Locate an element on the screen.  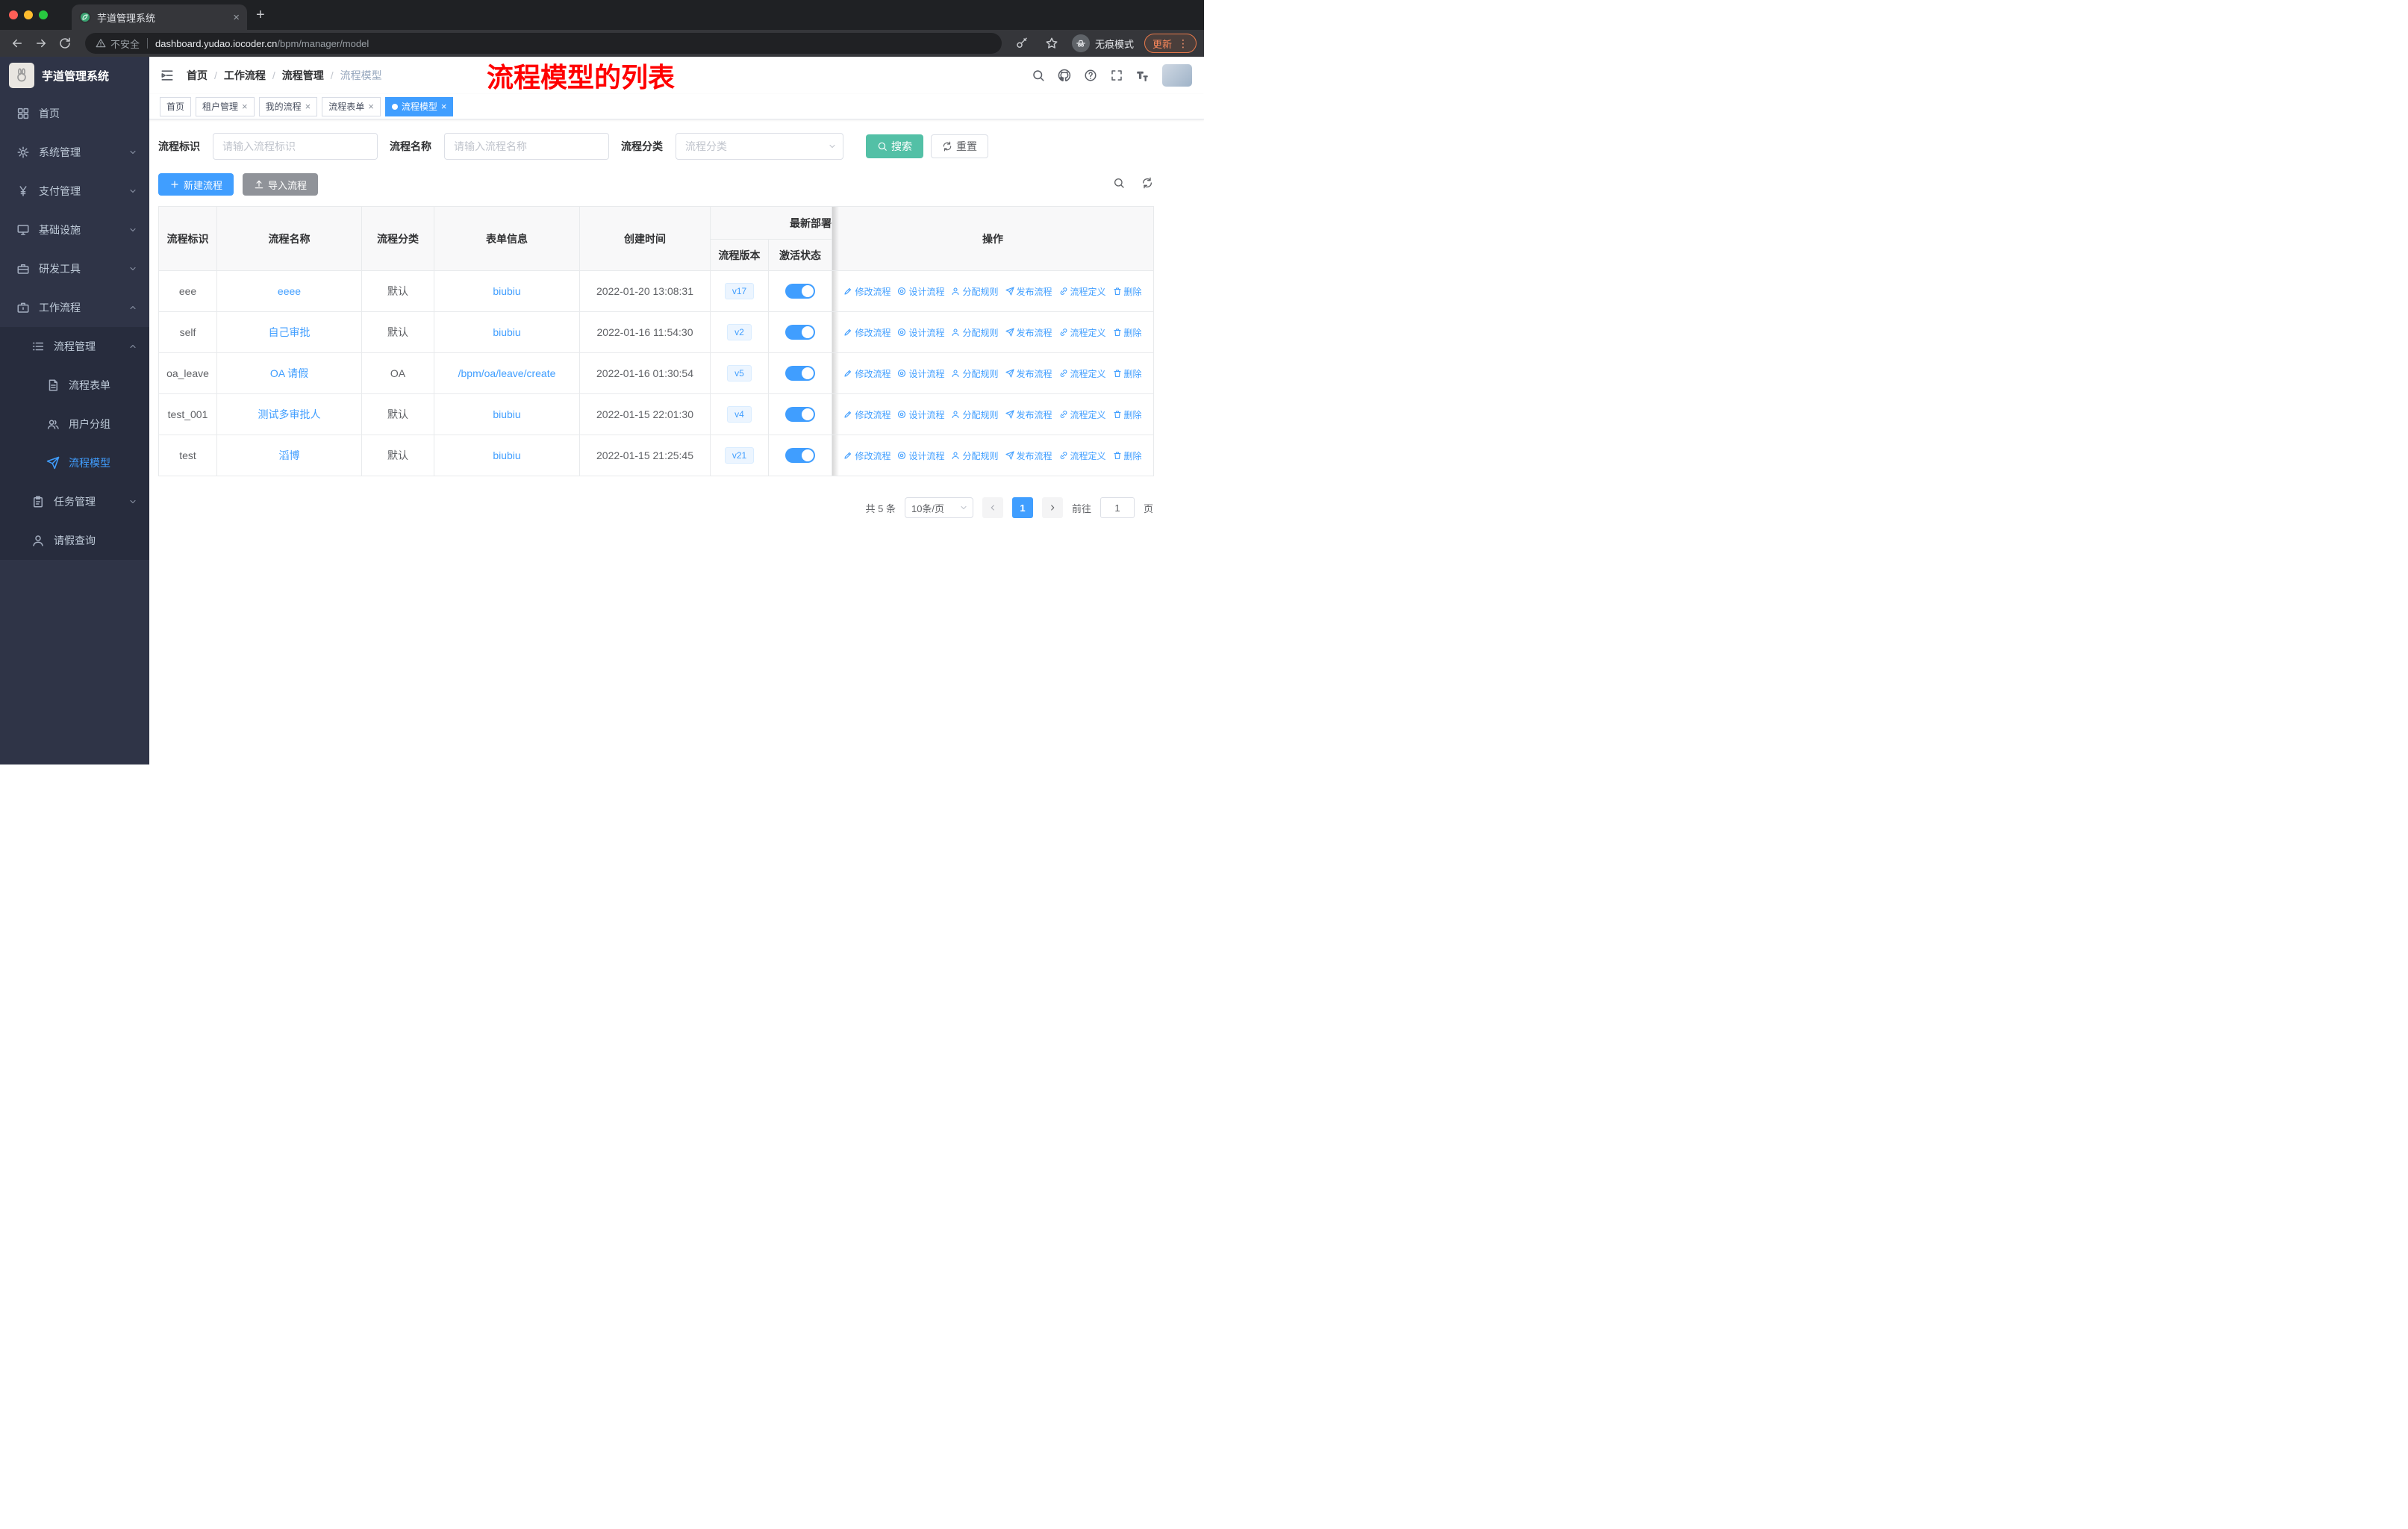
bookmark-star-icon is located at coordinates (1051, 43).